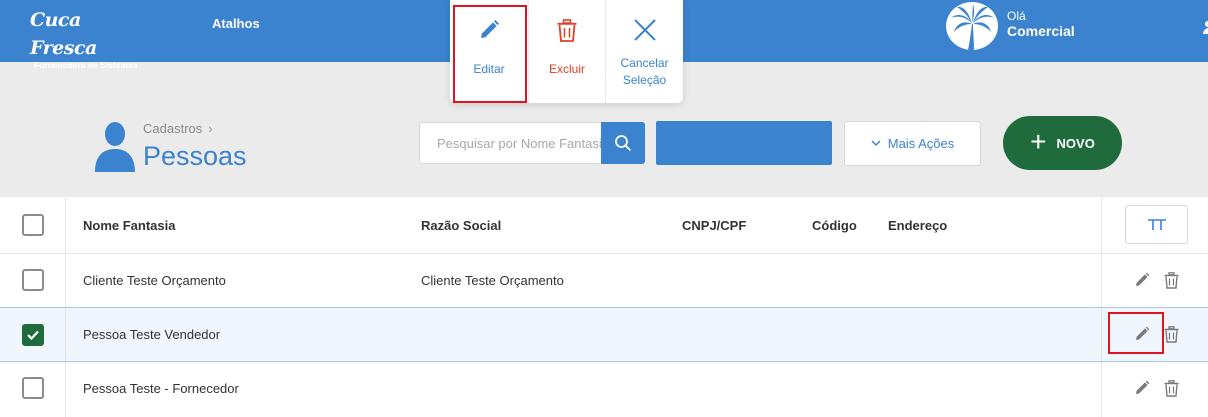 The image size is (1208, 417). Describe the element at coordinates (129, 225) in the screenshot. I see `col-nome-fantasia: Nome Fantasia` at that location.